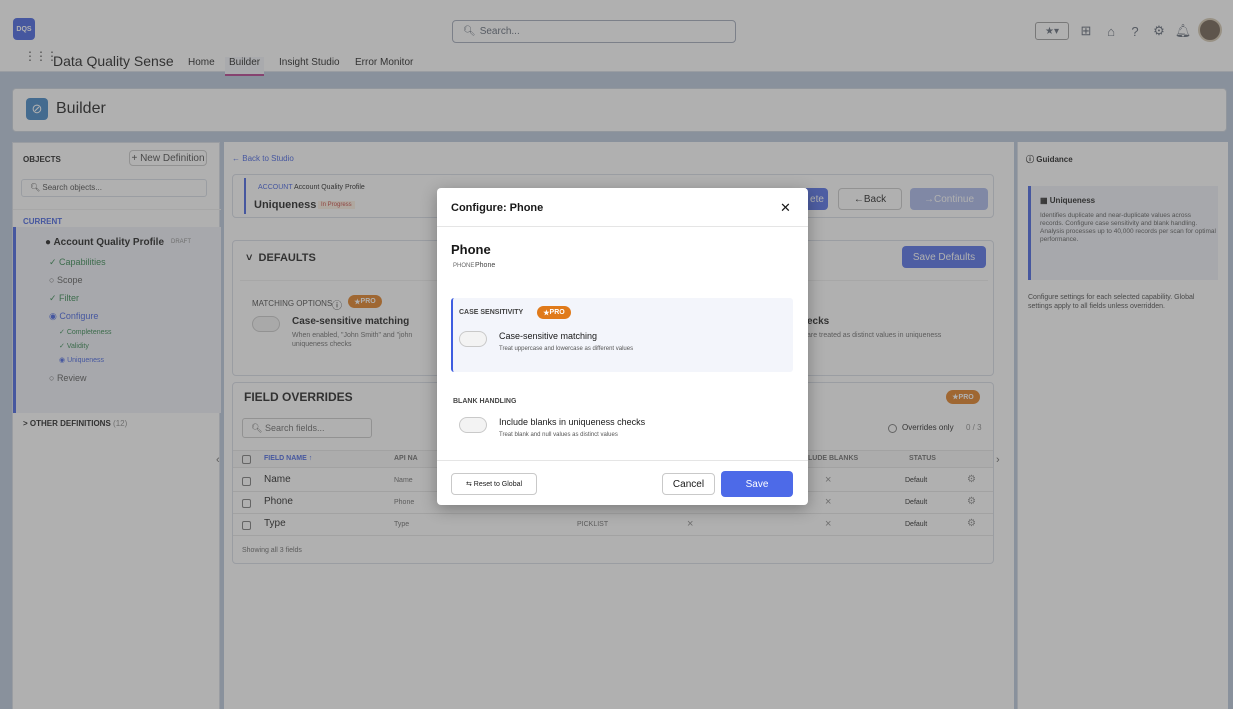  What do you see at coordinates (572, 422) in the screenshot?
I see `modal-include-blanks-label: Include blanks in uniqueness checks` at bounding box center [572, 422].